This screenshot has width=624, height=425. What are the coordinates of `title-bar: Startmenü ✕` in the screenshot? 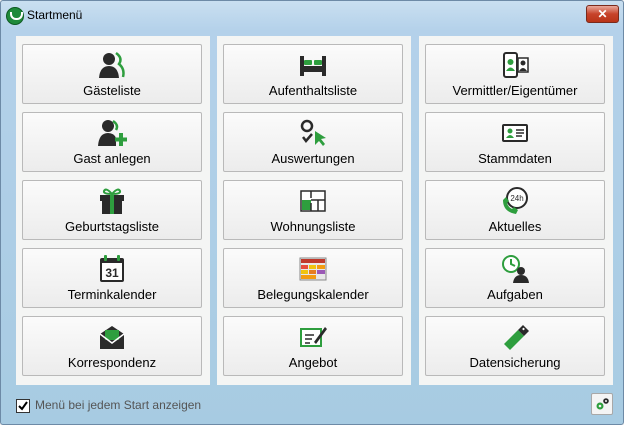 It's located at (312, 15).